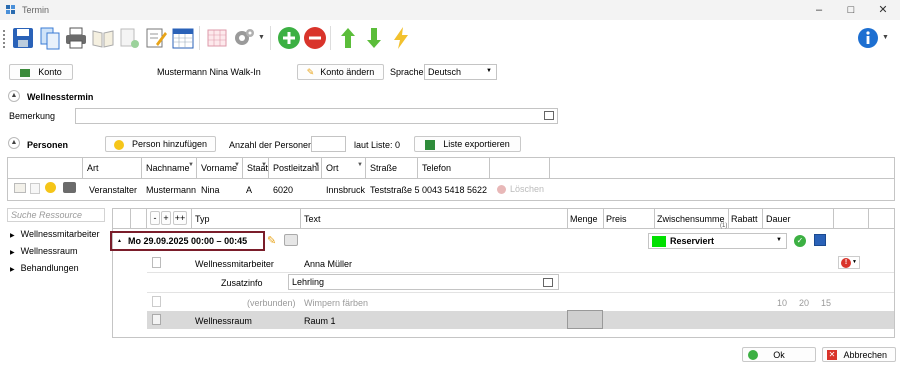  I want to click on row-print-icon, so click(69, 187).